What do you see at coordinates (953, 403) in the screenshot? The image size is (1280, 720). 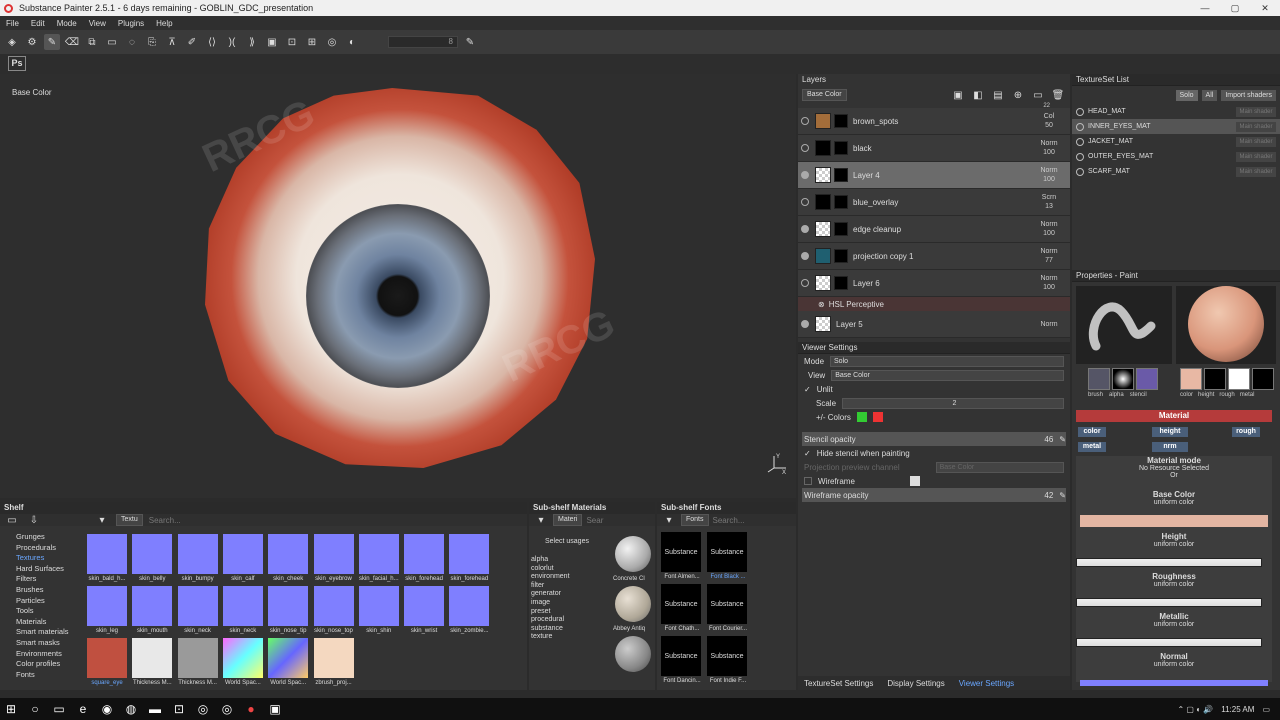 I see `scale-field: 2` at bounding box center [953, 403].